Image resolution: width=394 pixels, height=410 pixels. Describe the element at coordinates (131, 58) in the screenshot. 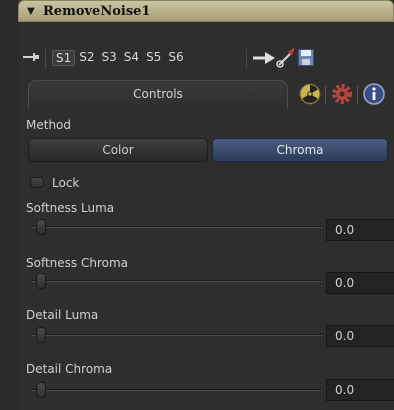

I see `slot-s4: S4` at that location.